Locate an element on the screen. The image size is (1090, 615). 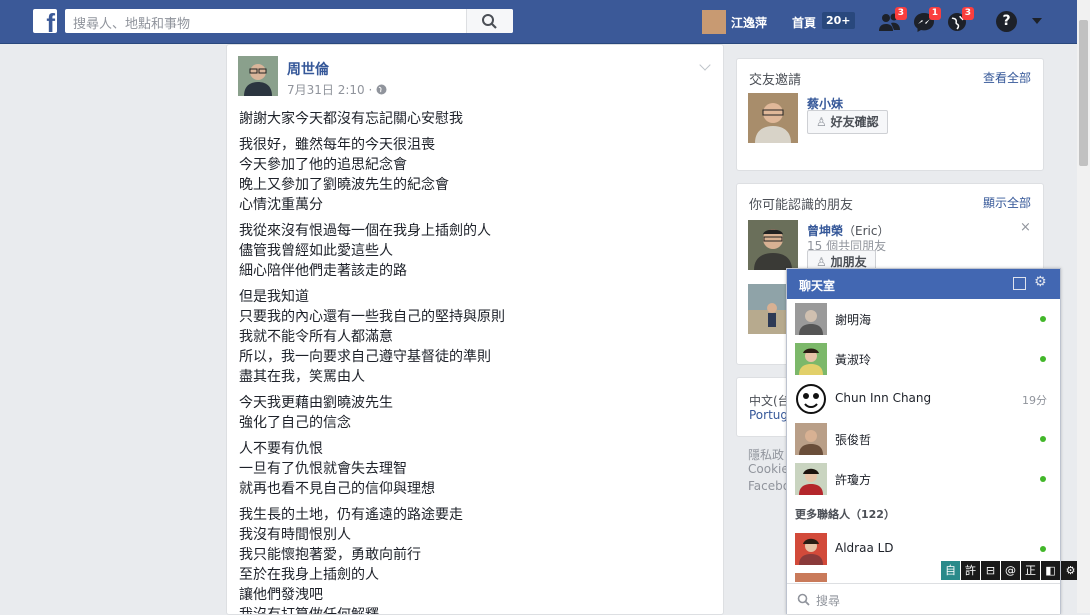
ime-mode-button: 自 is located at coordinates (950, 570).